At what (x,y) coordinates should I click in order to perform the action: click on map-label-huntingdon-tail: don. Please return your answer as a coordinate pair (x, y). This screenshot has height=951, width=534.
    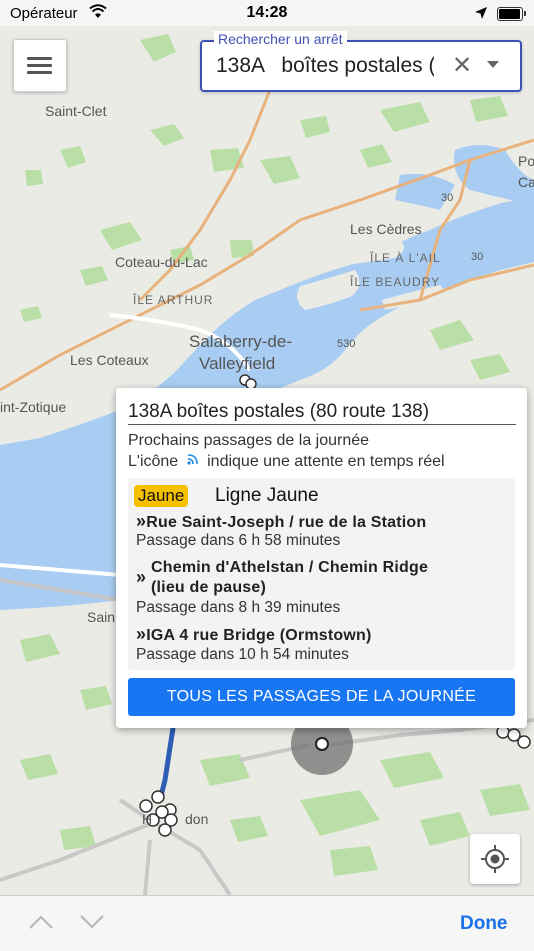
    Looking at the image, I should click on (196, 819).